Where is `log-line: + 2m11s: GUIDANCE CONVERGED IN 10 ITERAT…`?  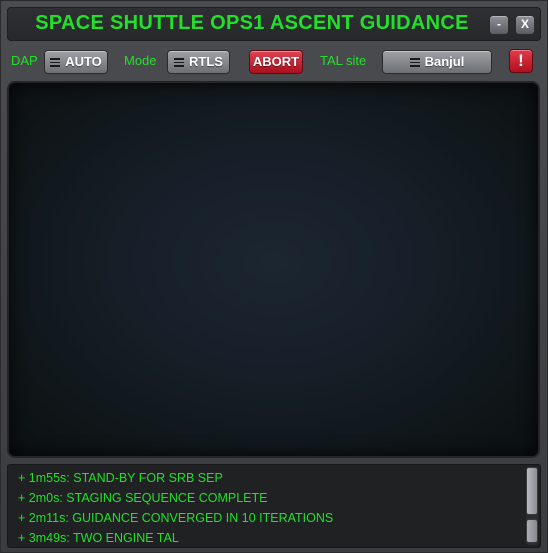 log-line: + 2m11s: GUIDANCE CONVERGED IN 10 ITERAT… is located at coordinates (176, 518).